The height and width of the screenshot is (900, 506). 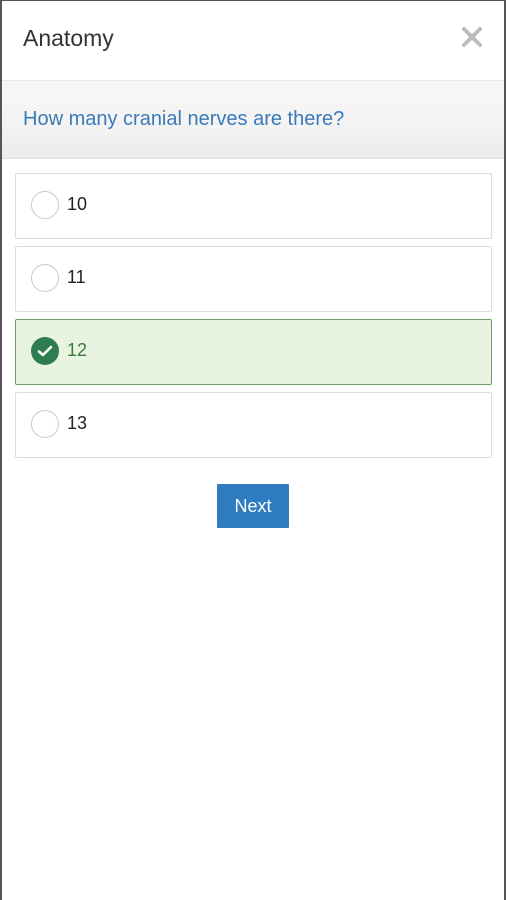 I want to click on close-button, so click(x=472, y=37).